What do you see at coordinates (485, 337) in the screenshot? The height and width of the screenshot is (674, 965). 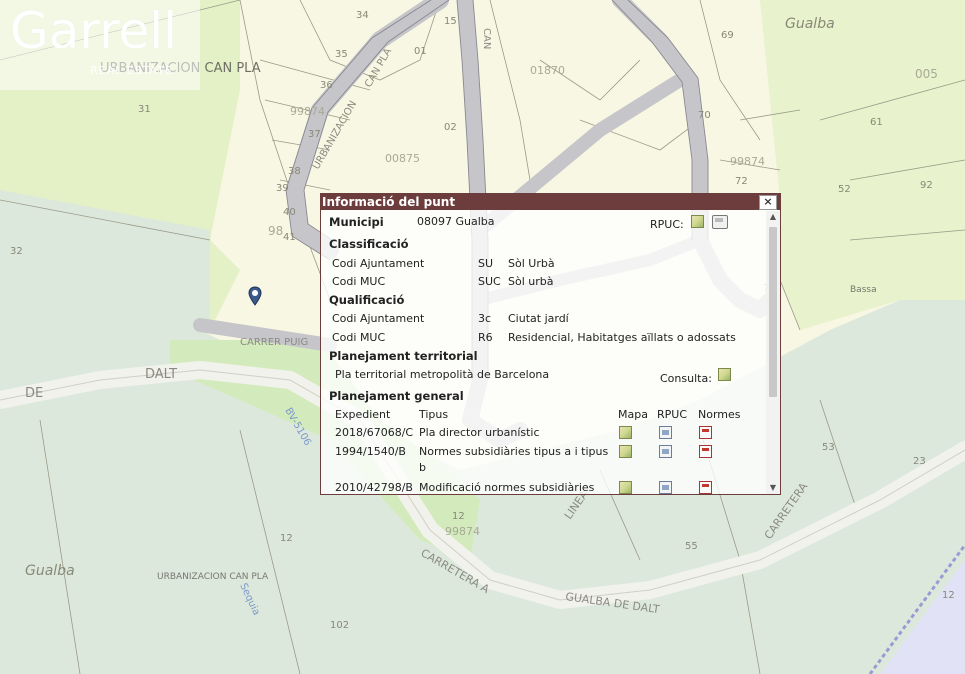 I see `qualificacio-row-2-code: R6` at bounding box center [485, 337].